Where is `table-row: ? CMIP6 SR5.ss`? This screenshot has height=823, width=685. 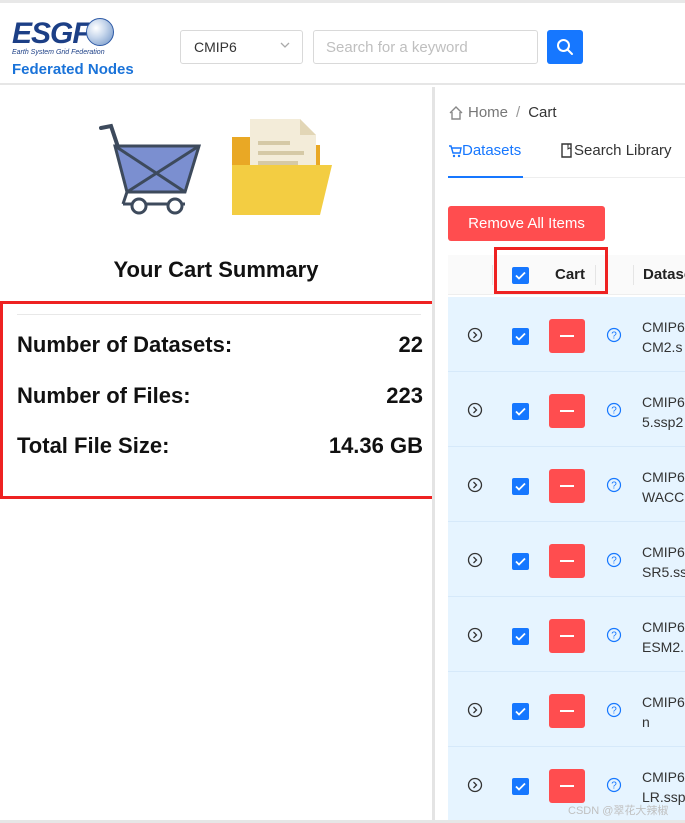 table-row: ? CMIP6 SR5.ss is located at coordinates (566, 559).